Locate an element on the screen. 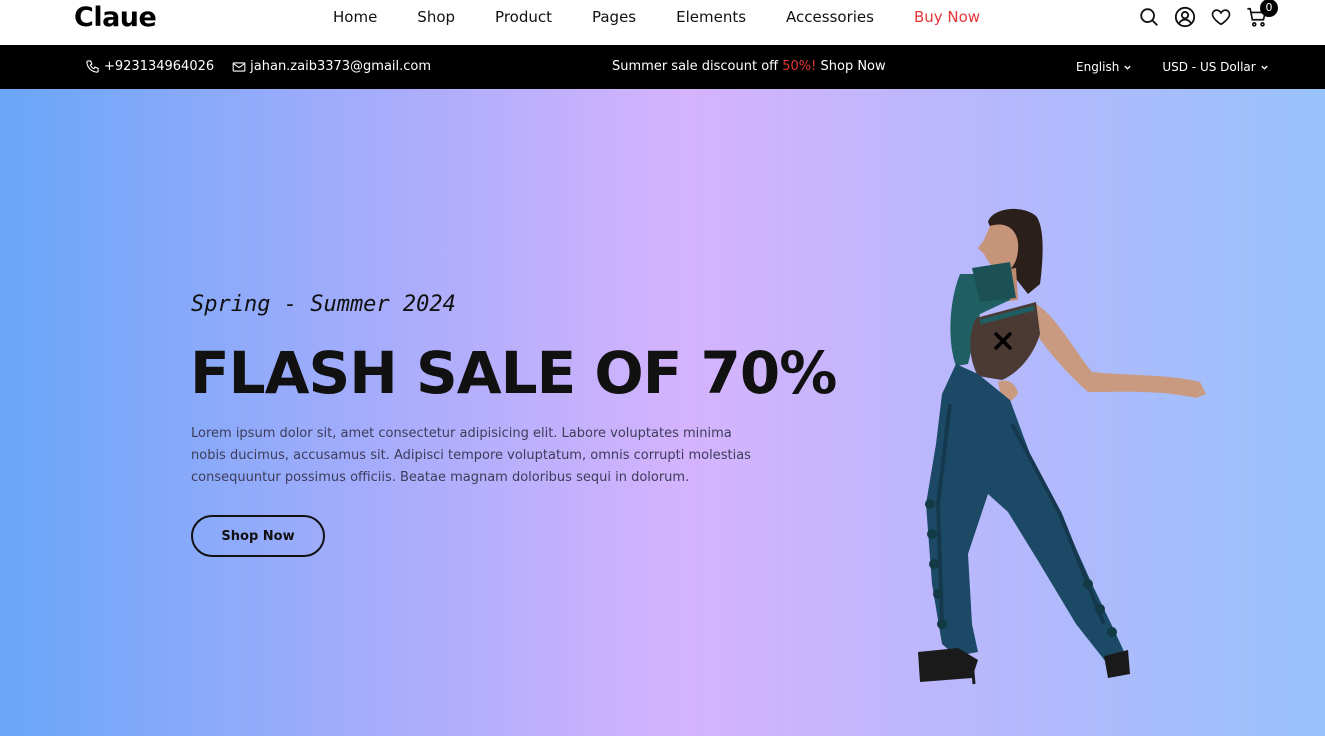 The width and height of the screenshot is (1325, 736). header-icons: 0 is located at coordinates (1208, 14).